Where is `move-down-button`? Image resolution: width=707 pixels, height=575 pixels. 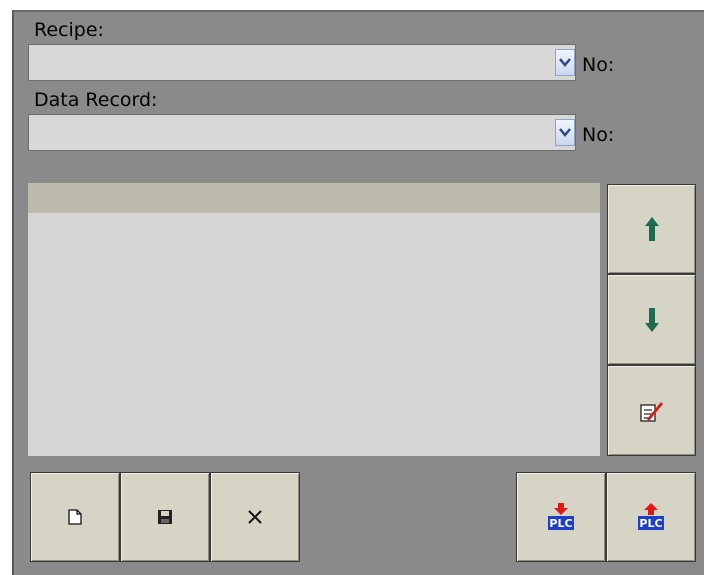
move-down-button is located at coordinates (651, 319).